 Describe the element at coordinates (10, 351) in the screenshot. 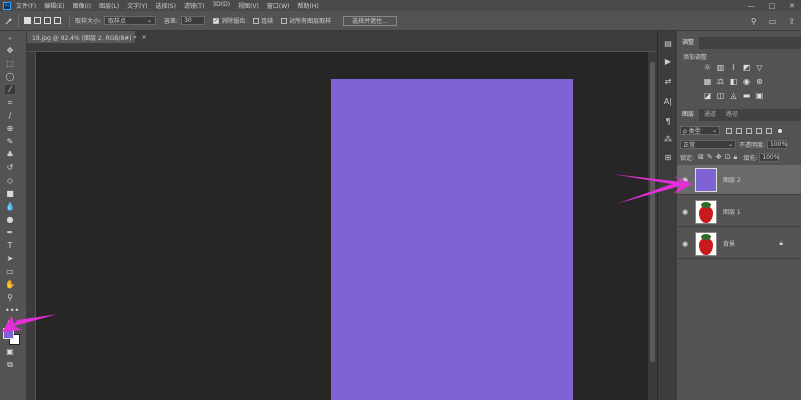

I see `quick-mask-icon: ▣` at that location.